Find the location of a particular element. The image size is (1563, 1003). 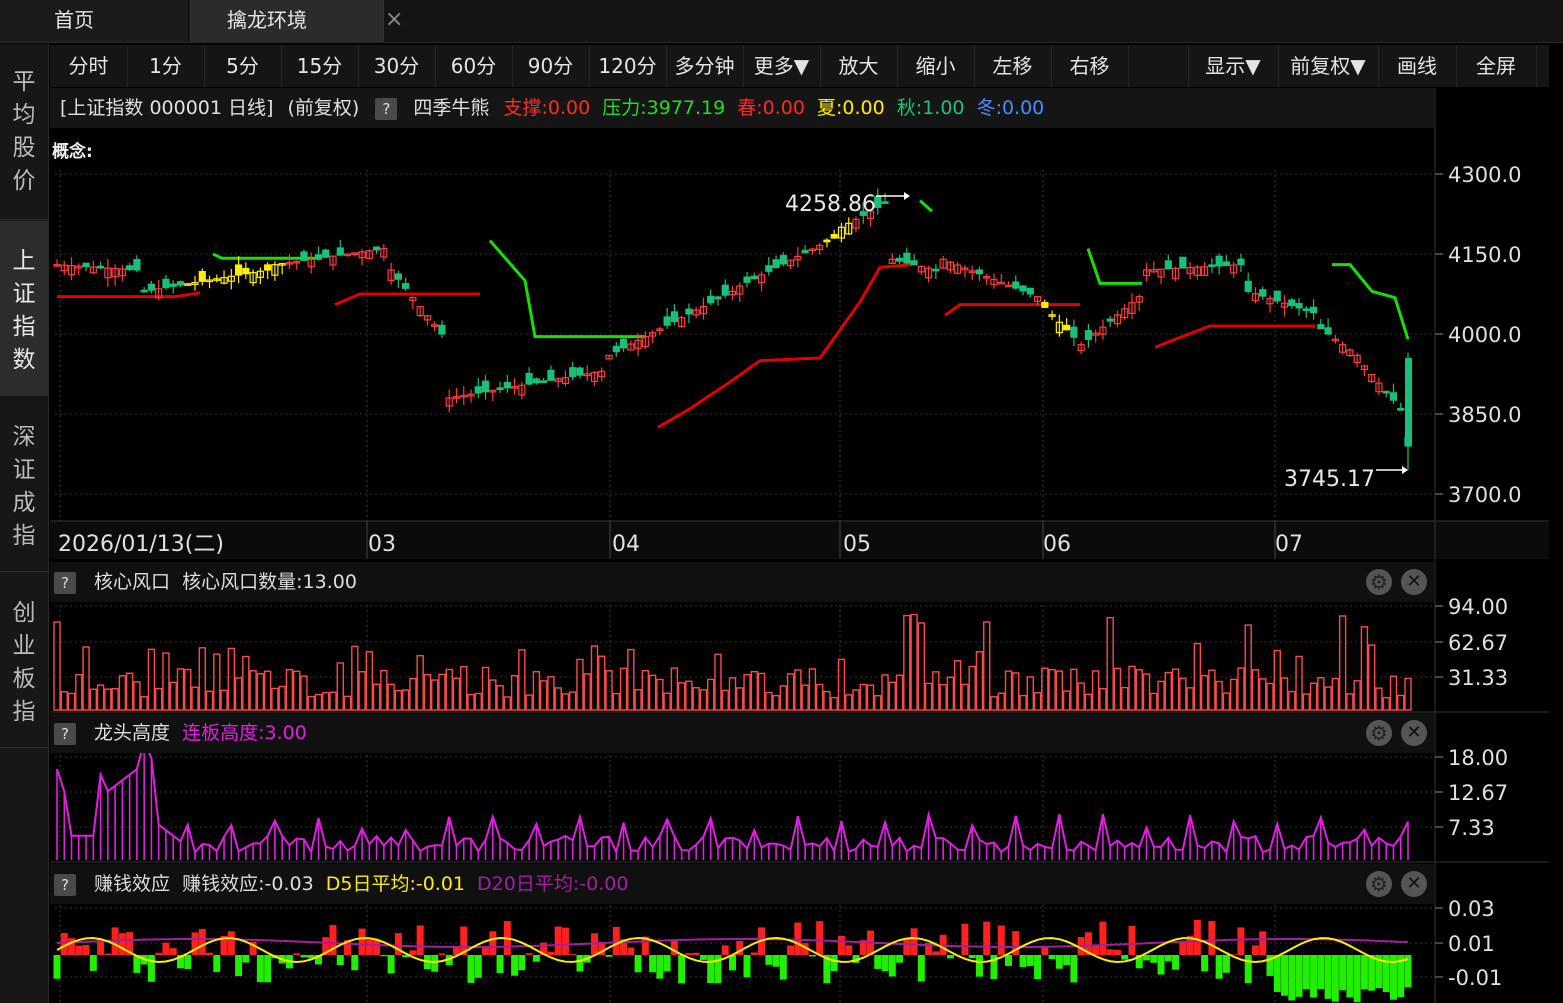

d20-average: D20日平均:-0.00 is located at coordinates (553, 884).